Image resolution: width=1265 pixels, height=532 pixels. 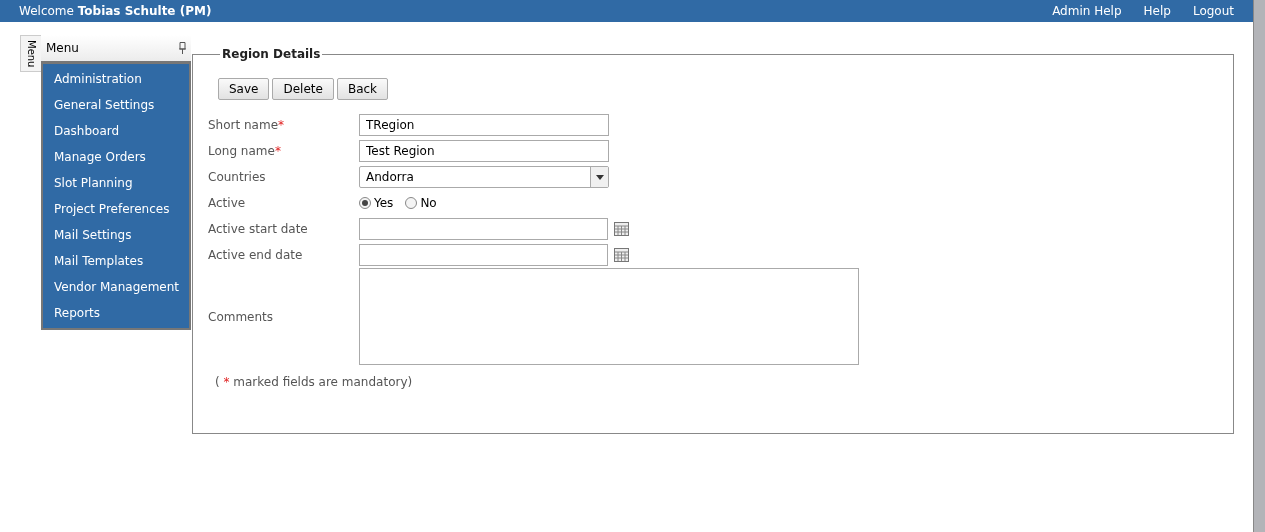 I want to click on menu-side-tab: Menu, so click(x=30, y=53).